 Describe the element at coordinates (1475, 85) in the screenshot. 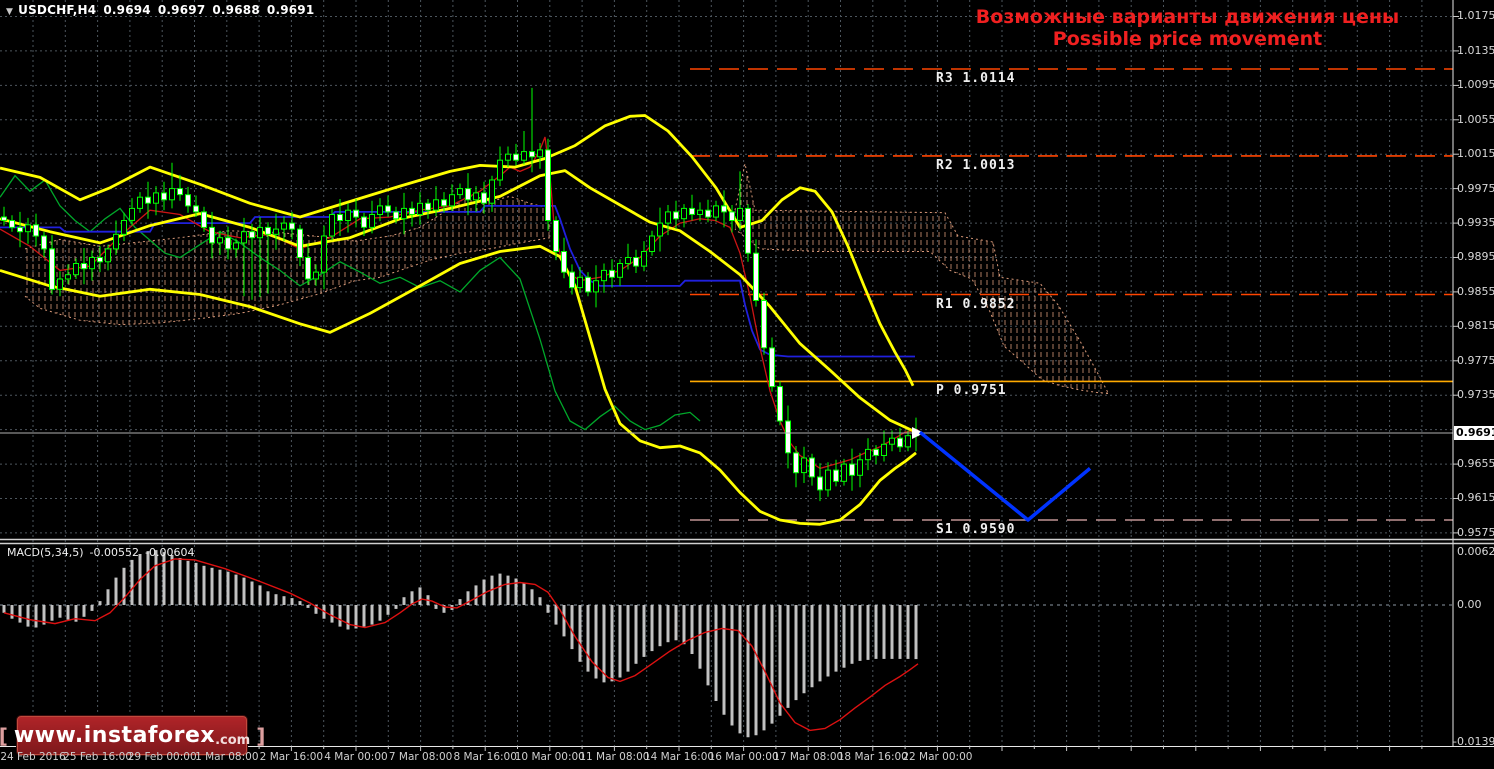

I see `price-axis-label: 1.0095` at that location.